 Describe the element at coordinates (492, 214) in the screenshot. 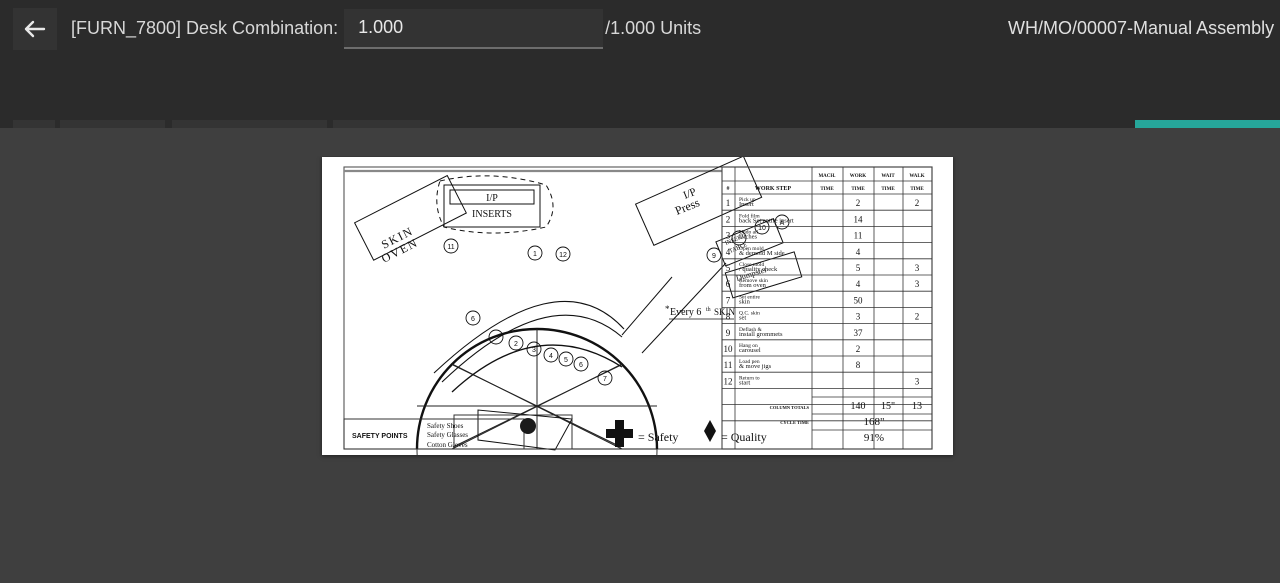

I see `svg-text: INSERTS` at that location.